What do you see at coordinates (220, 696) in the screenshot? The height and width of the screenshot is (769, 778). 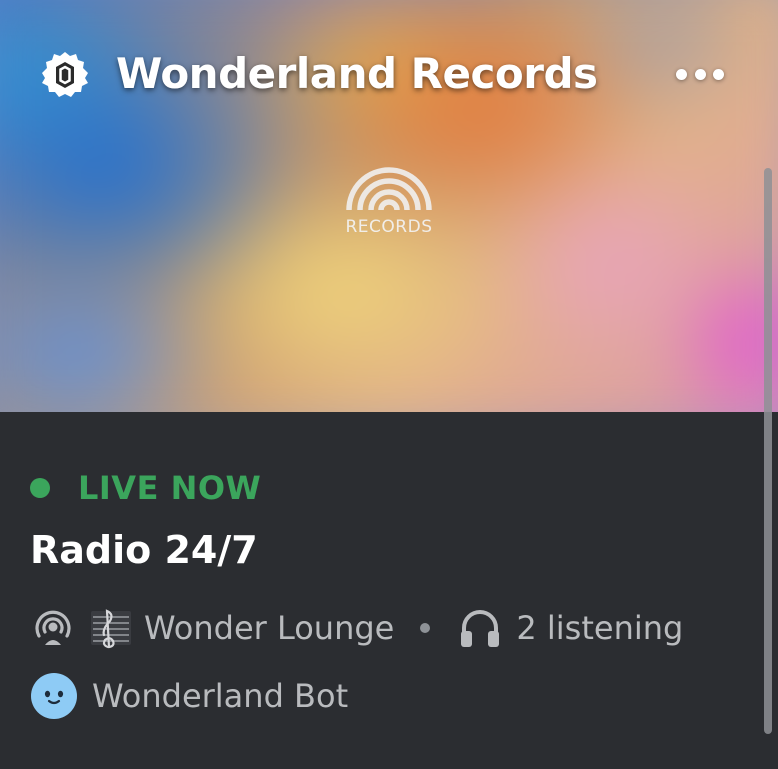 I see `host-name: Wonderland Bot` at bounding box center [220, 696].